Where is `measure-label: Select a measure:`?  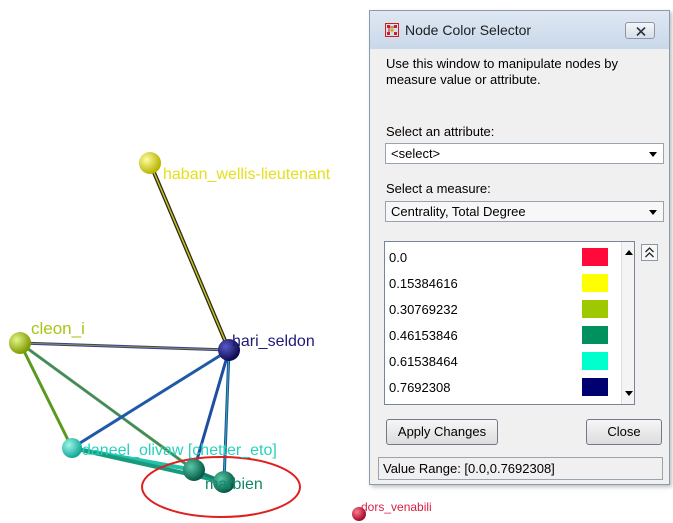
measure-label: Select a measure: is located at coordinates (438, 188).